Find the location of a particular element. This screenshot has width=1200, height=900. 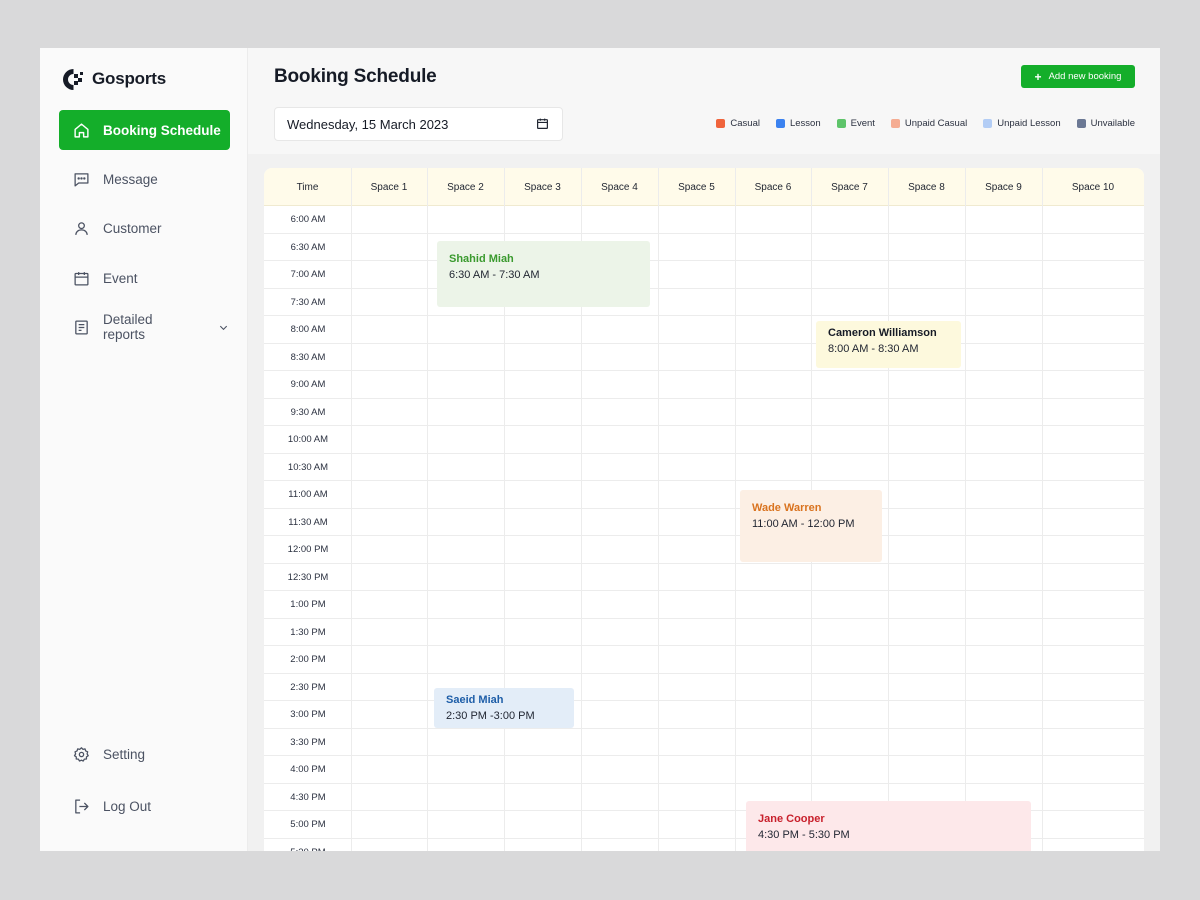

space-column-header: Space 7 is located at coordinates (849, 187).